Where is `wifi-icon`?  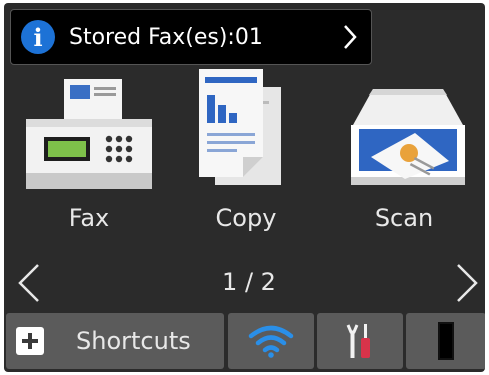 wifi-icon is located at coordinates (271, 341).